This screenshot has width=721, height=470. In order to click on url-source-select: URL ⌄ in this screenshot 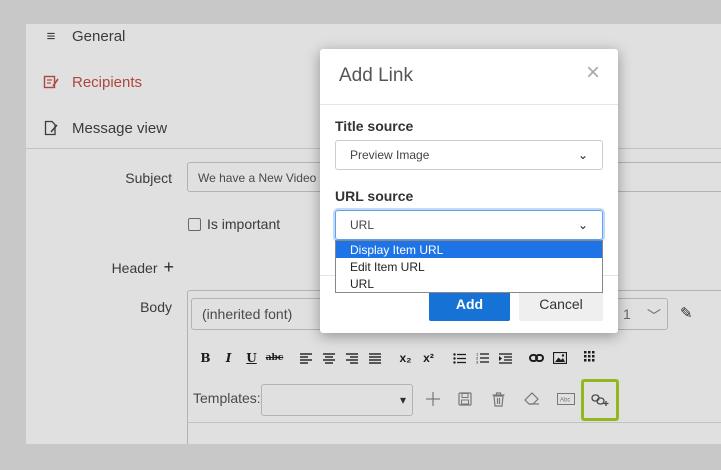, I will do `click(469, 225)`.